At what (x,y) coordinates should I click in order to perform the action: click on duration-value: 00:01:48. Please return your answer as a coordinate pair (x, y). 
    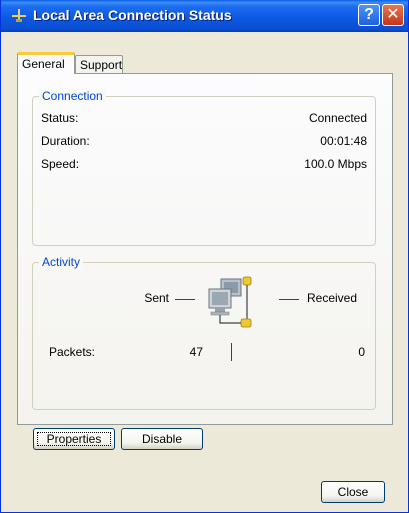
    Looking at the image, I should click on (343, 141).